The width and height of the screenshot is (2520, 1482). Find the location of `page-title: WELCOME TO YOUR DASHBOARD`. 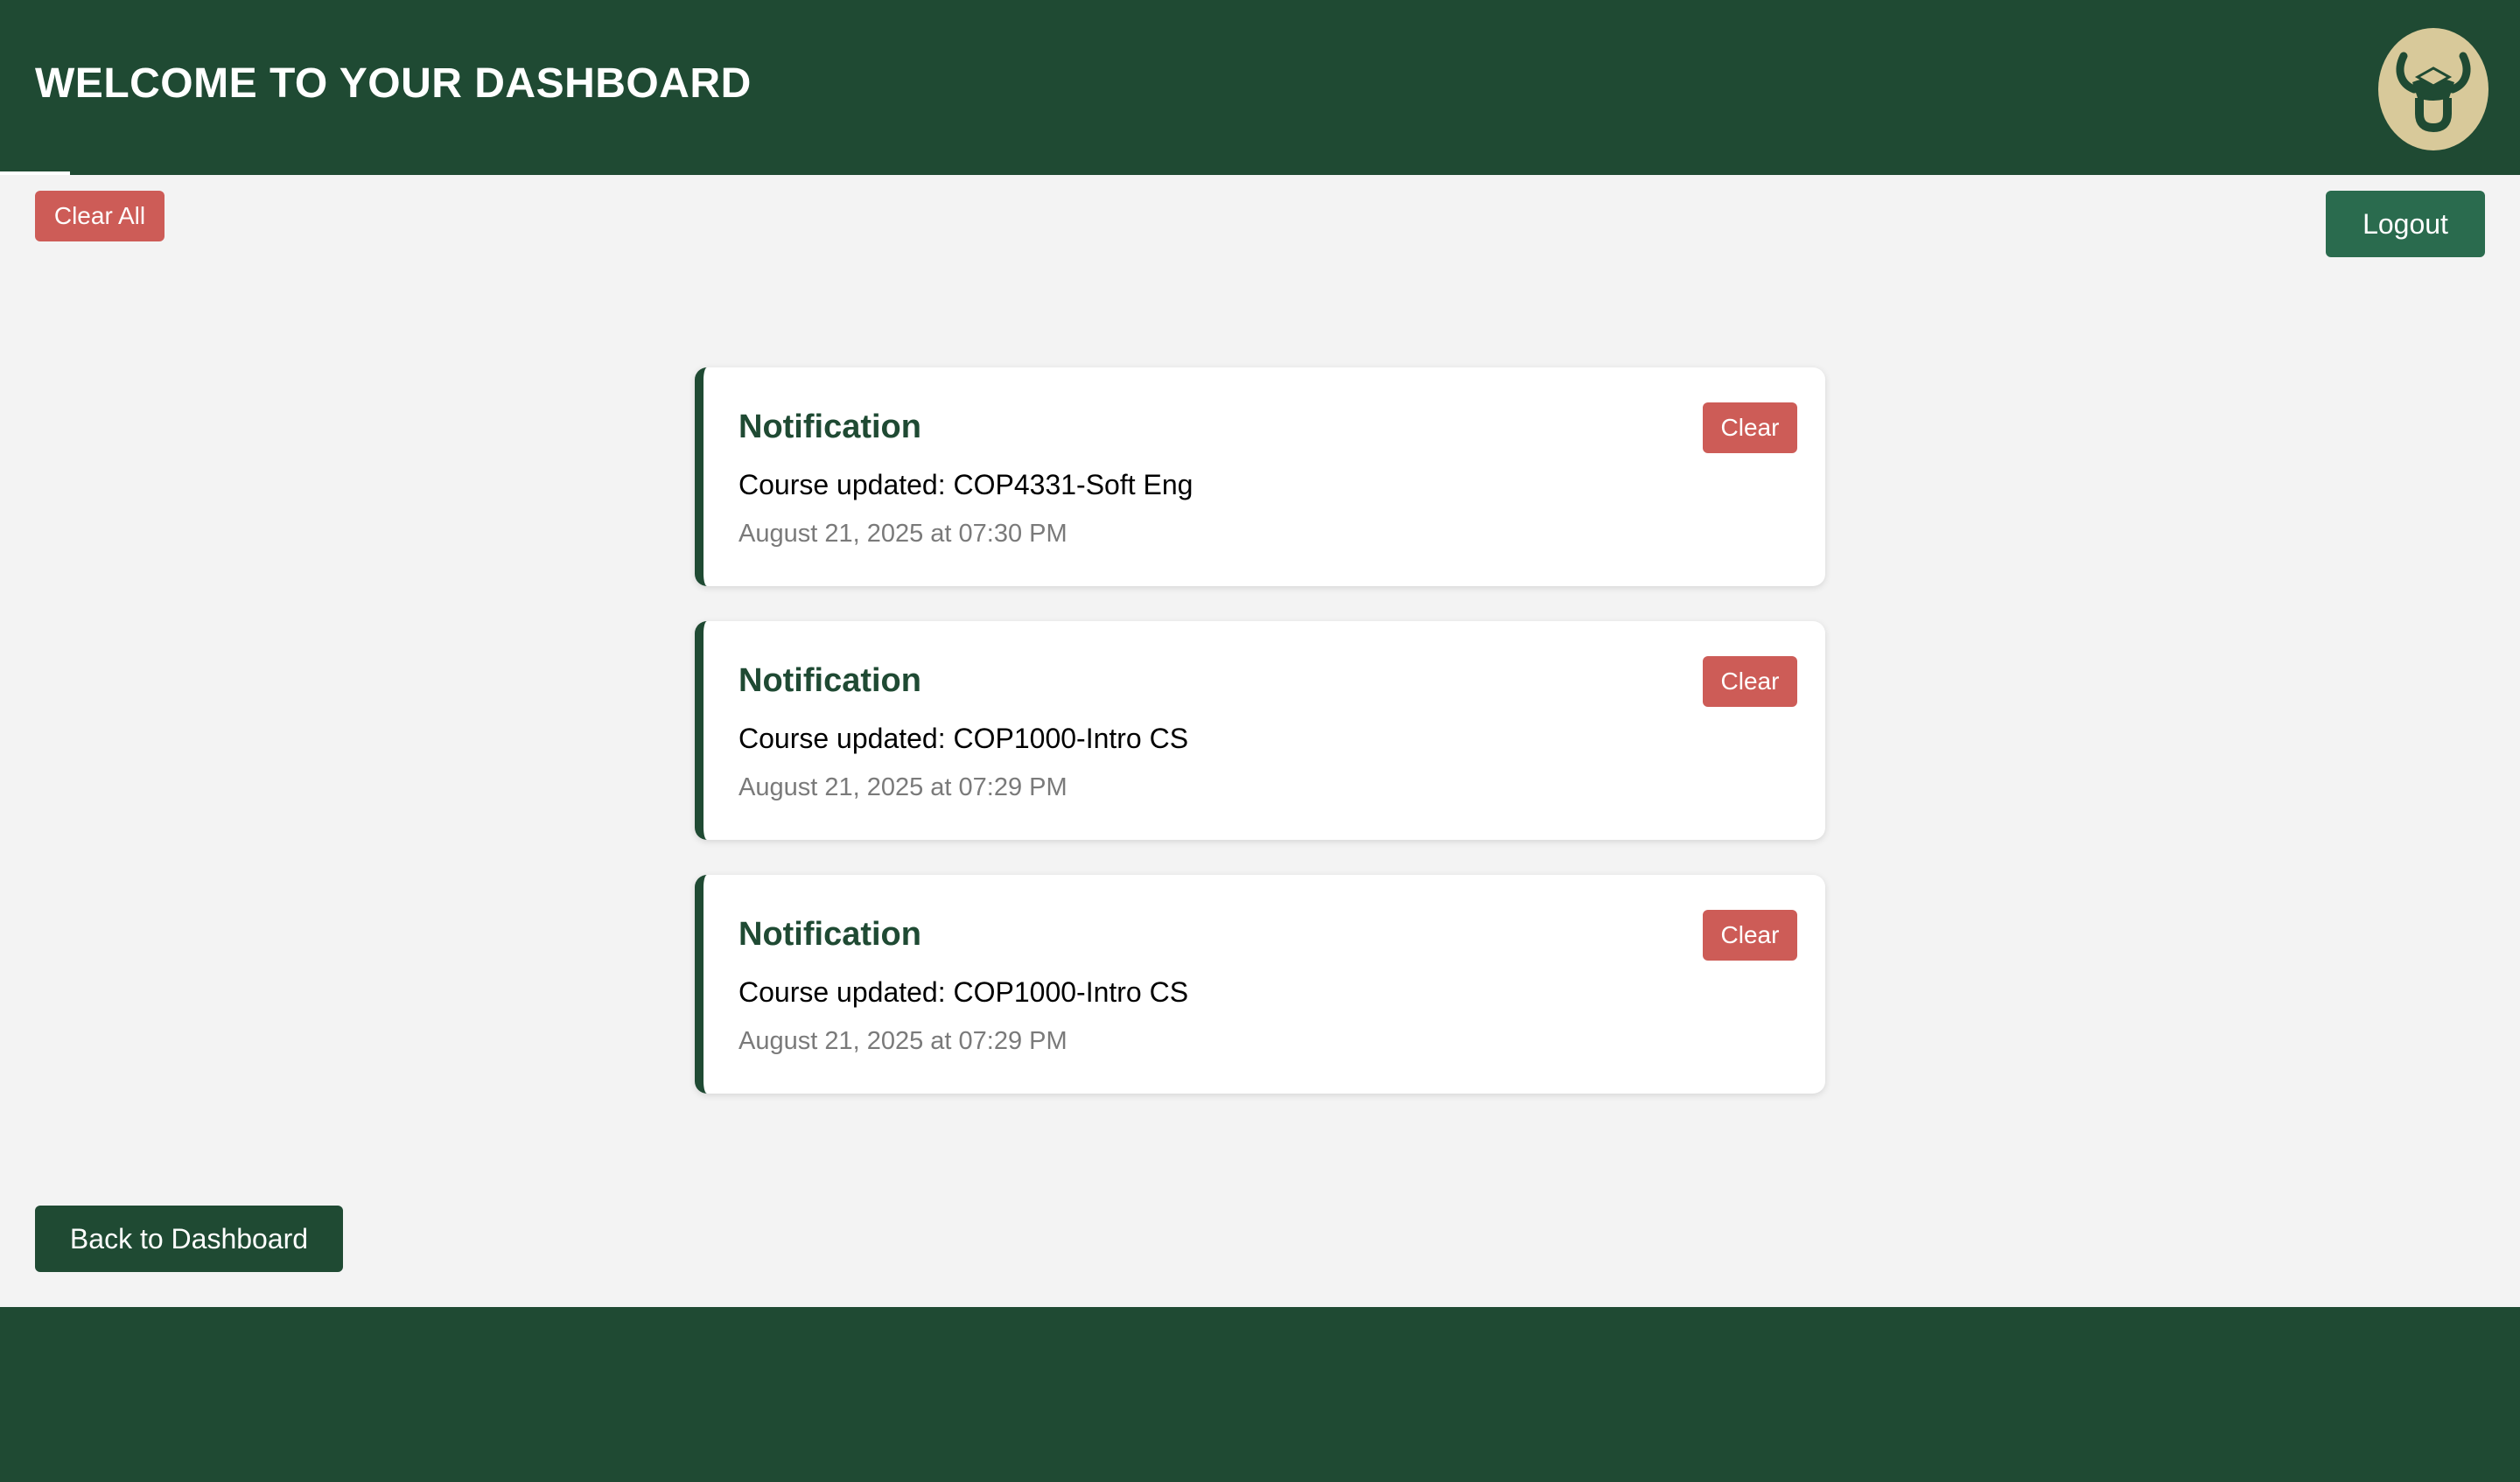

page-title: WELCOME TO YOUR DASHBOARD is located at coordinates (393, 83).